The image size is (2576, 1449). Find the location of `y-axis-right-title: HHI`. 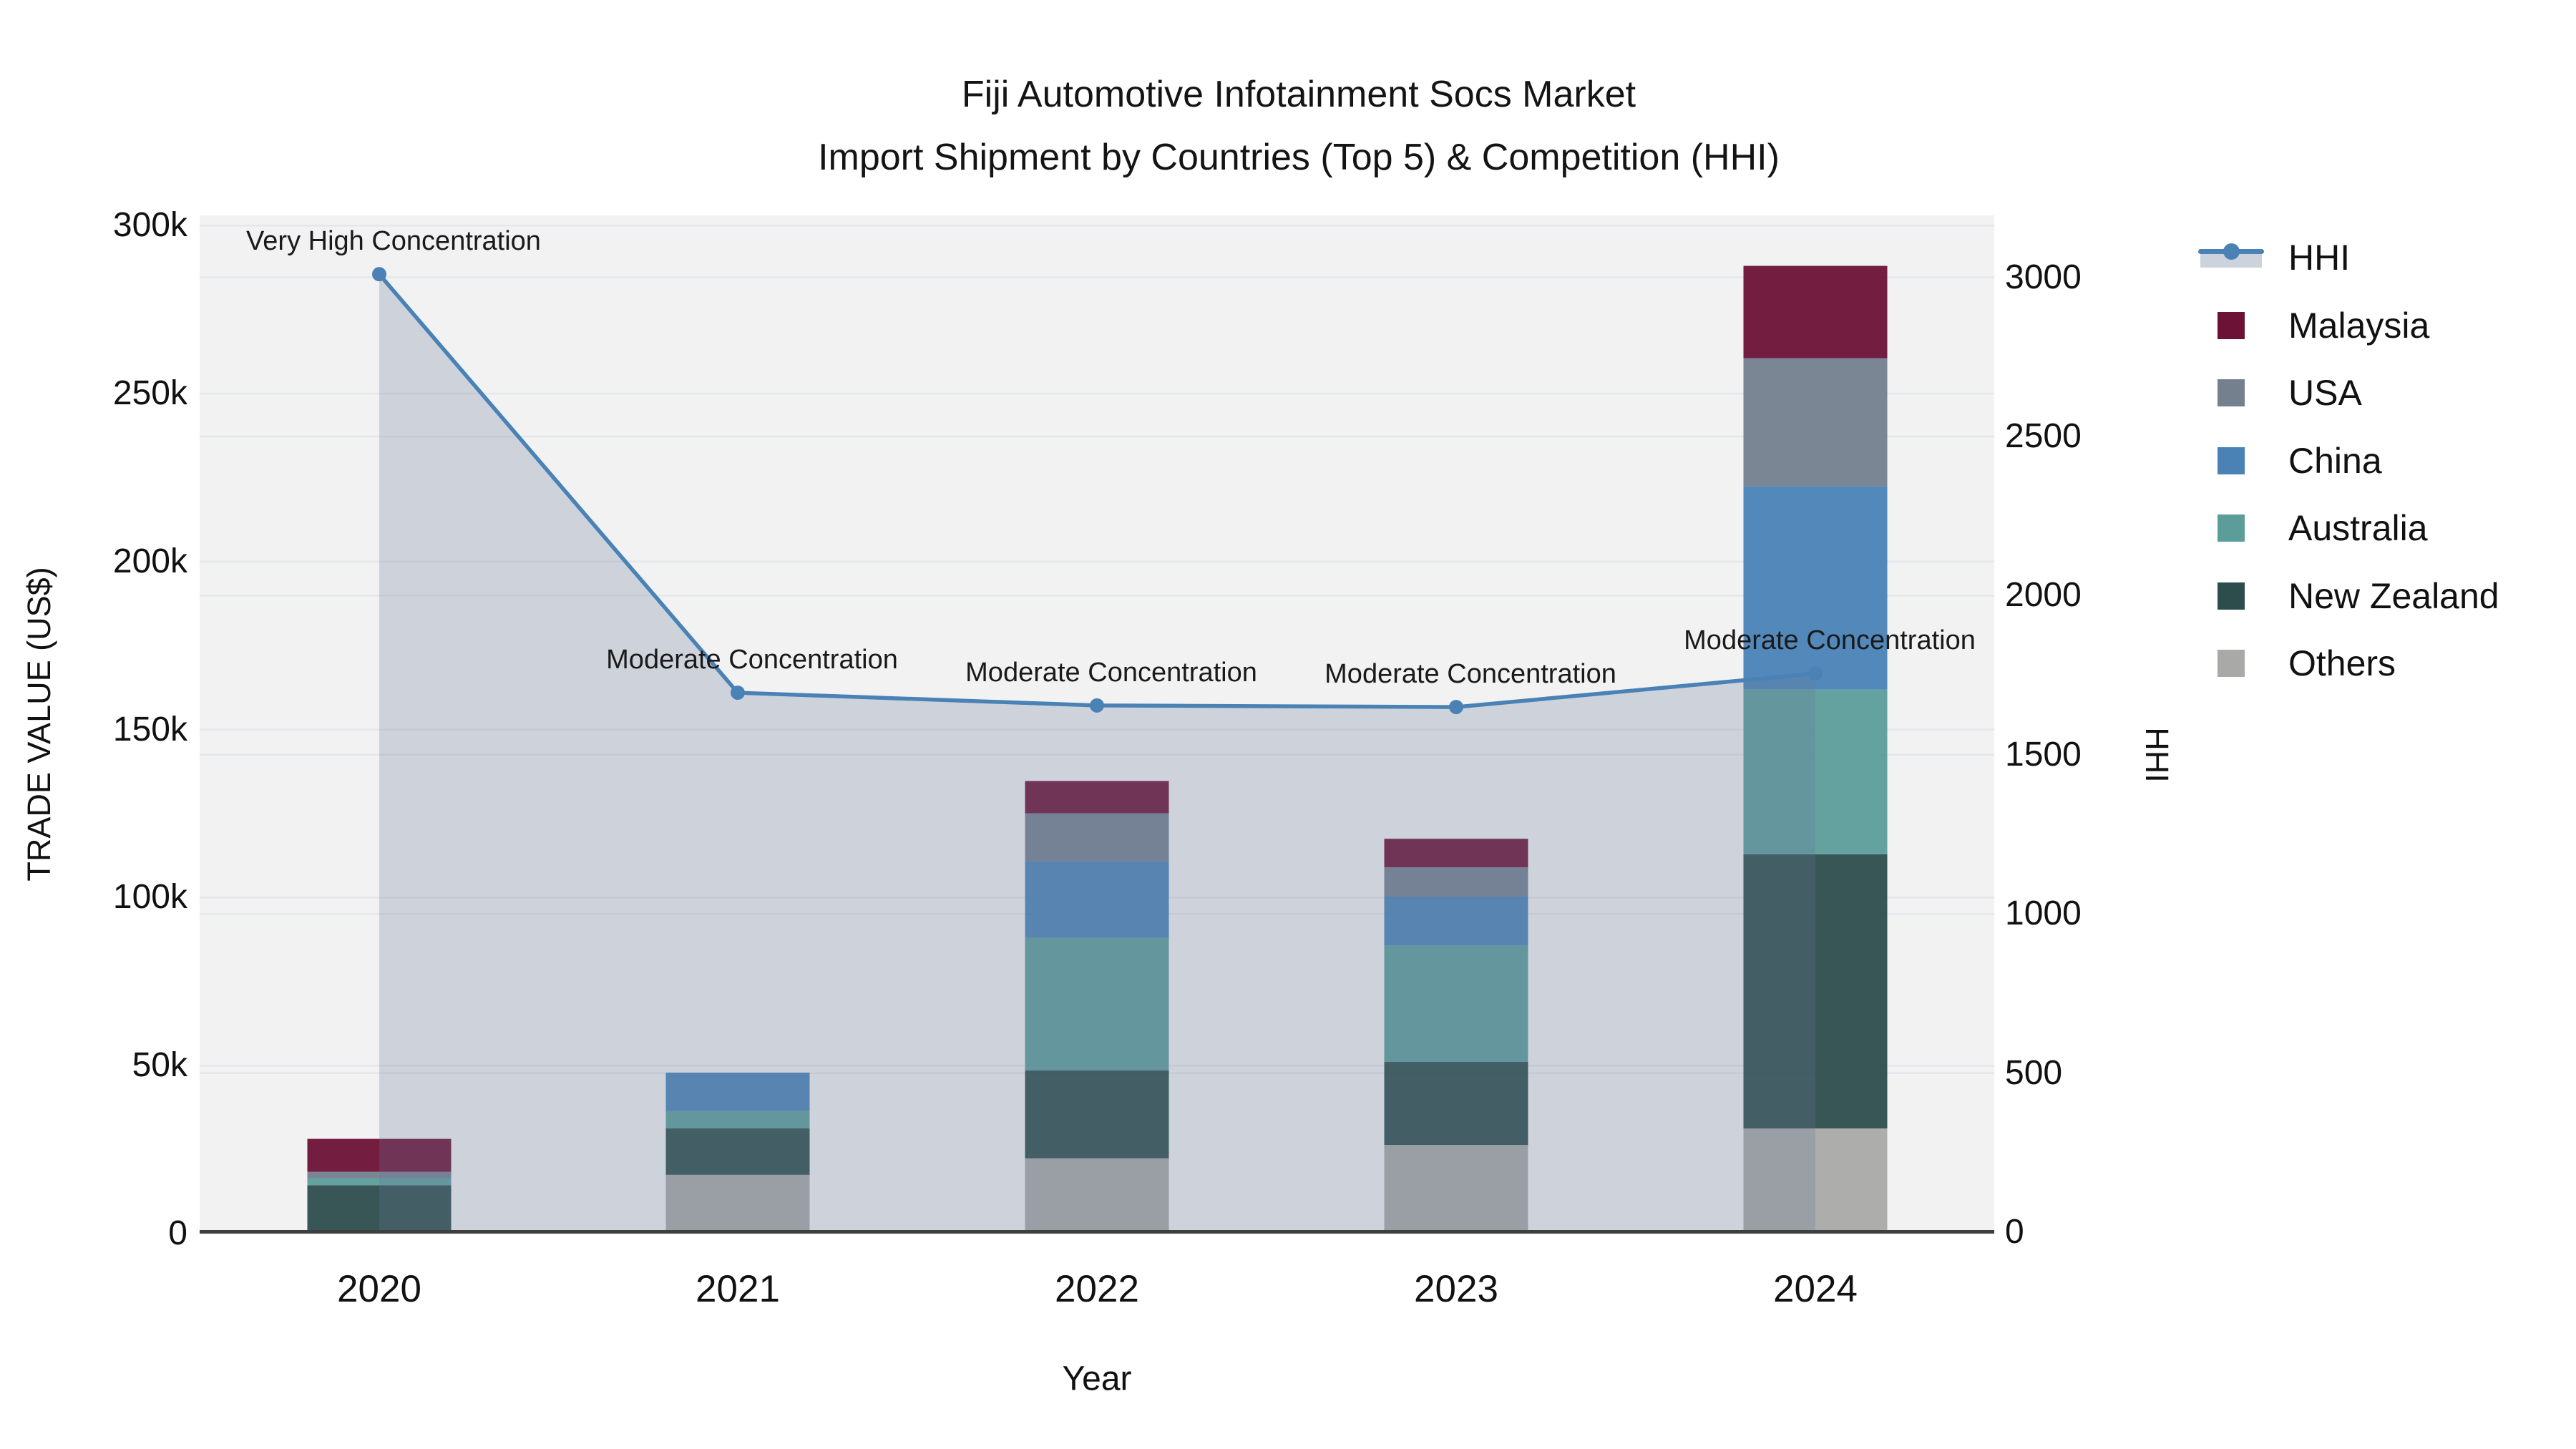

y-axis-right-title: HHI is located at coordinates (2157, 755).